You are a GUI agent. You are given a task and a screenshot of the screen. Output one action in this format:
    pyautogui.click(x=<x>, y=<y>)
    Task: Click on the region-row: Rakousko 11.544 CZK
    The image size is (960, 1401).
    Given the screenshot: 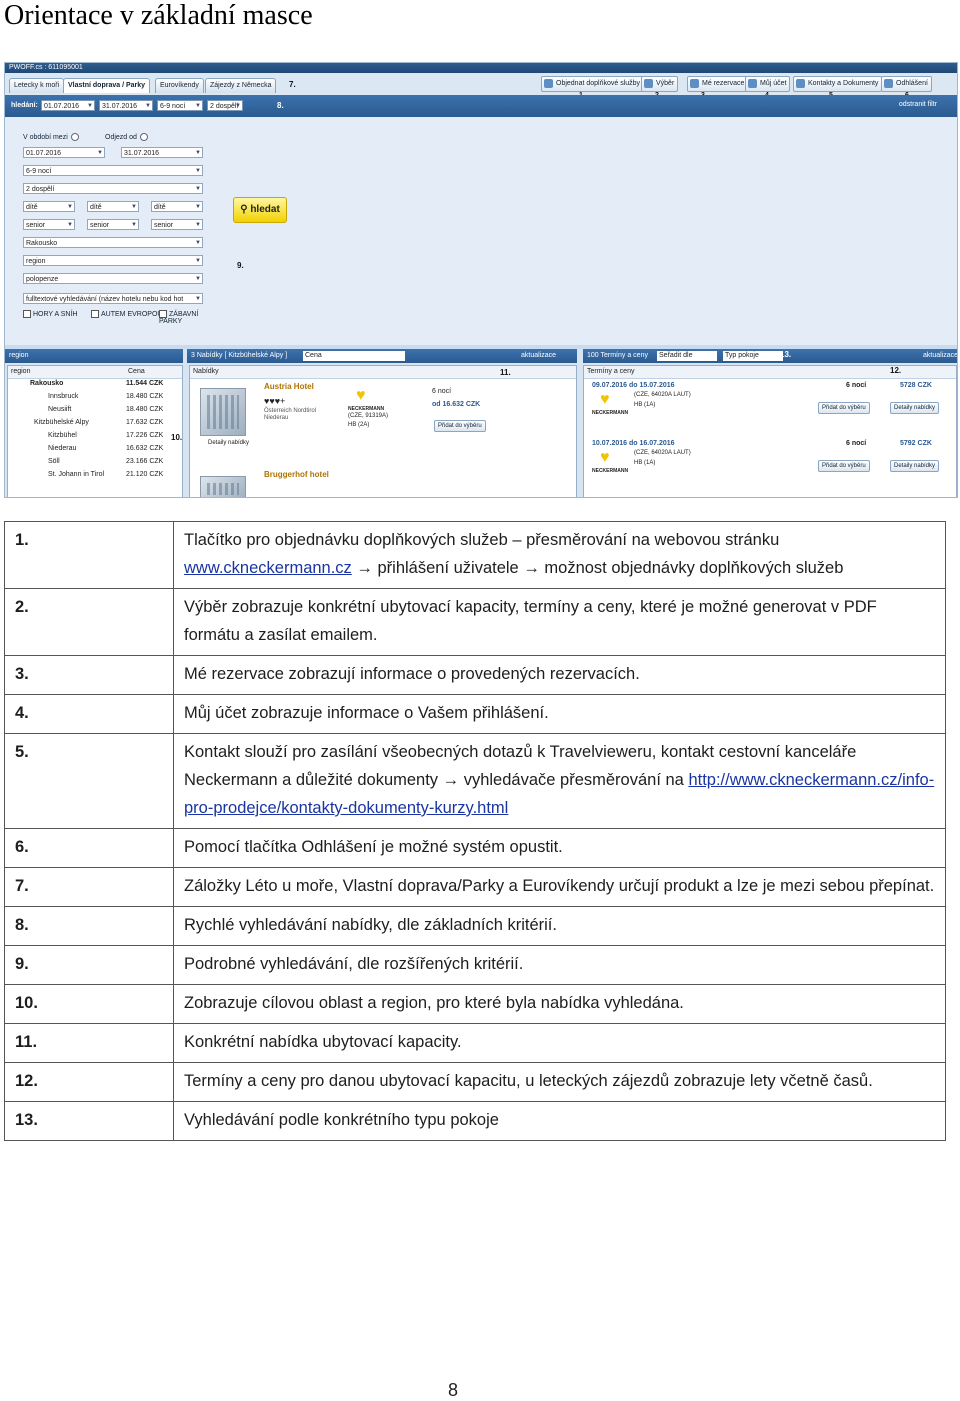 What is the action you would take?
    pyautogui.click(x=95, y=383)
    